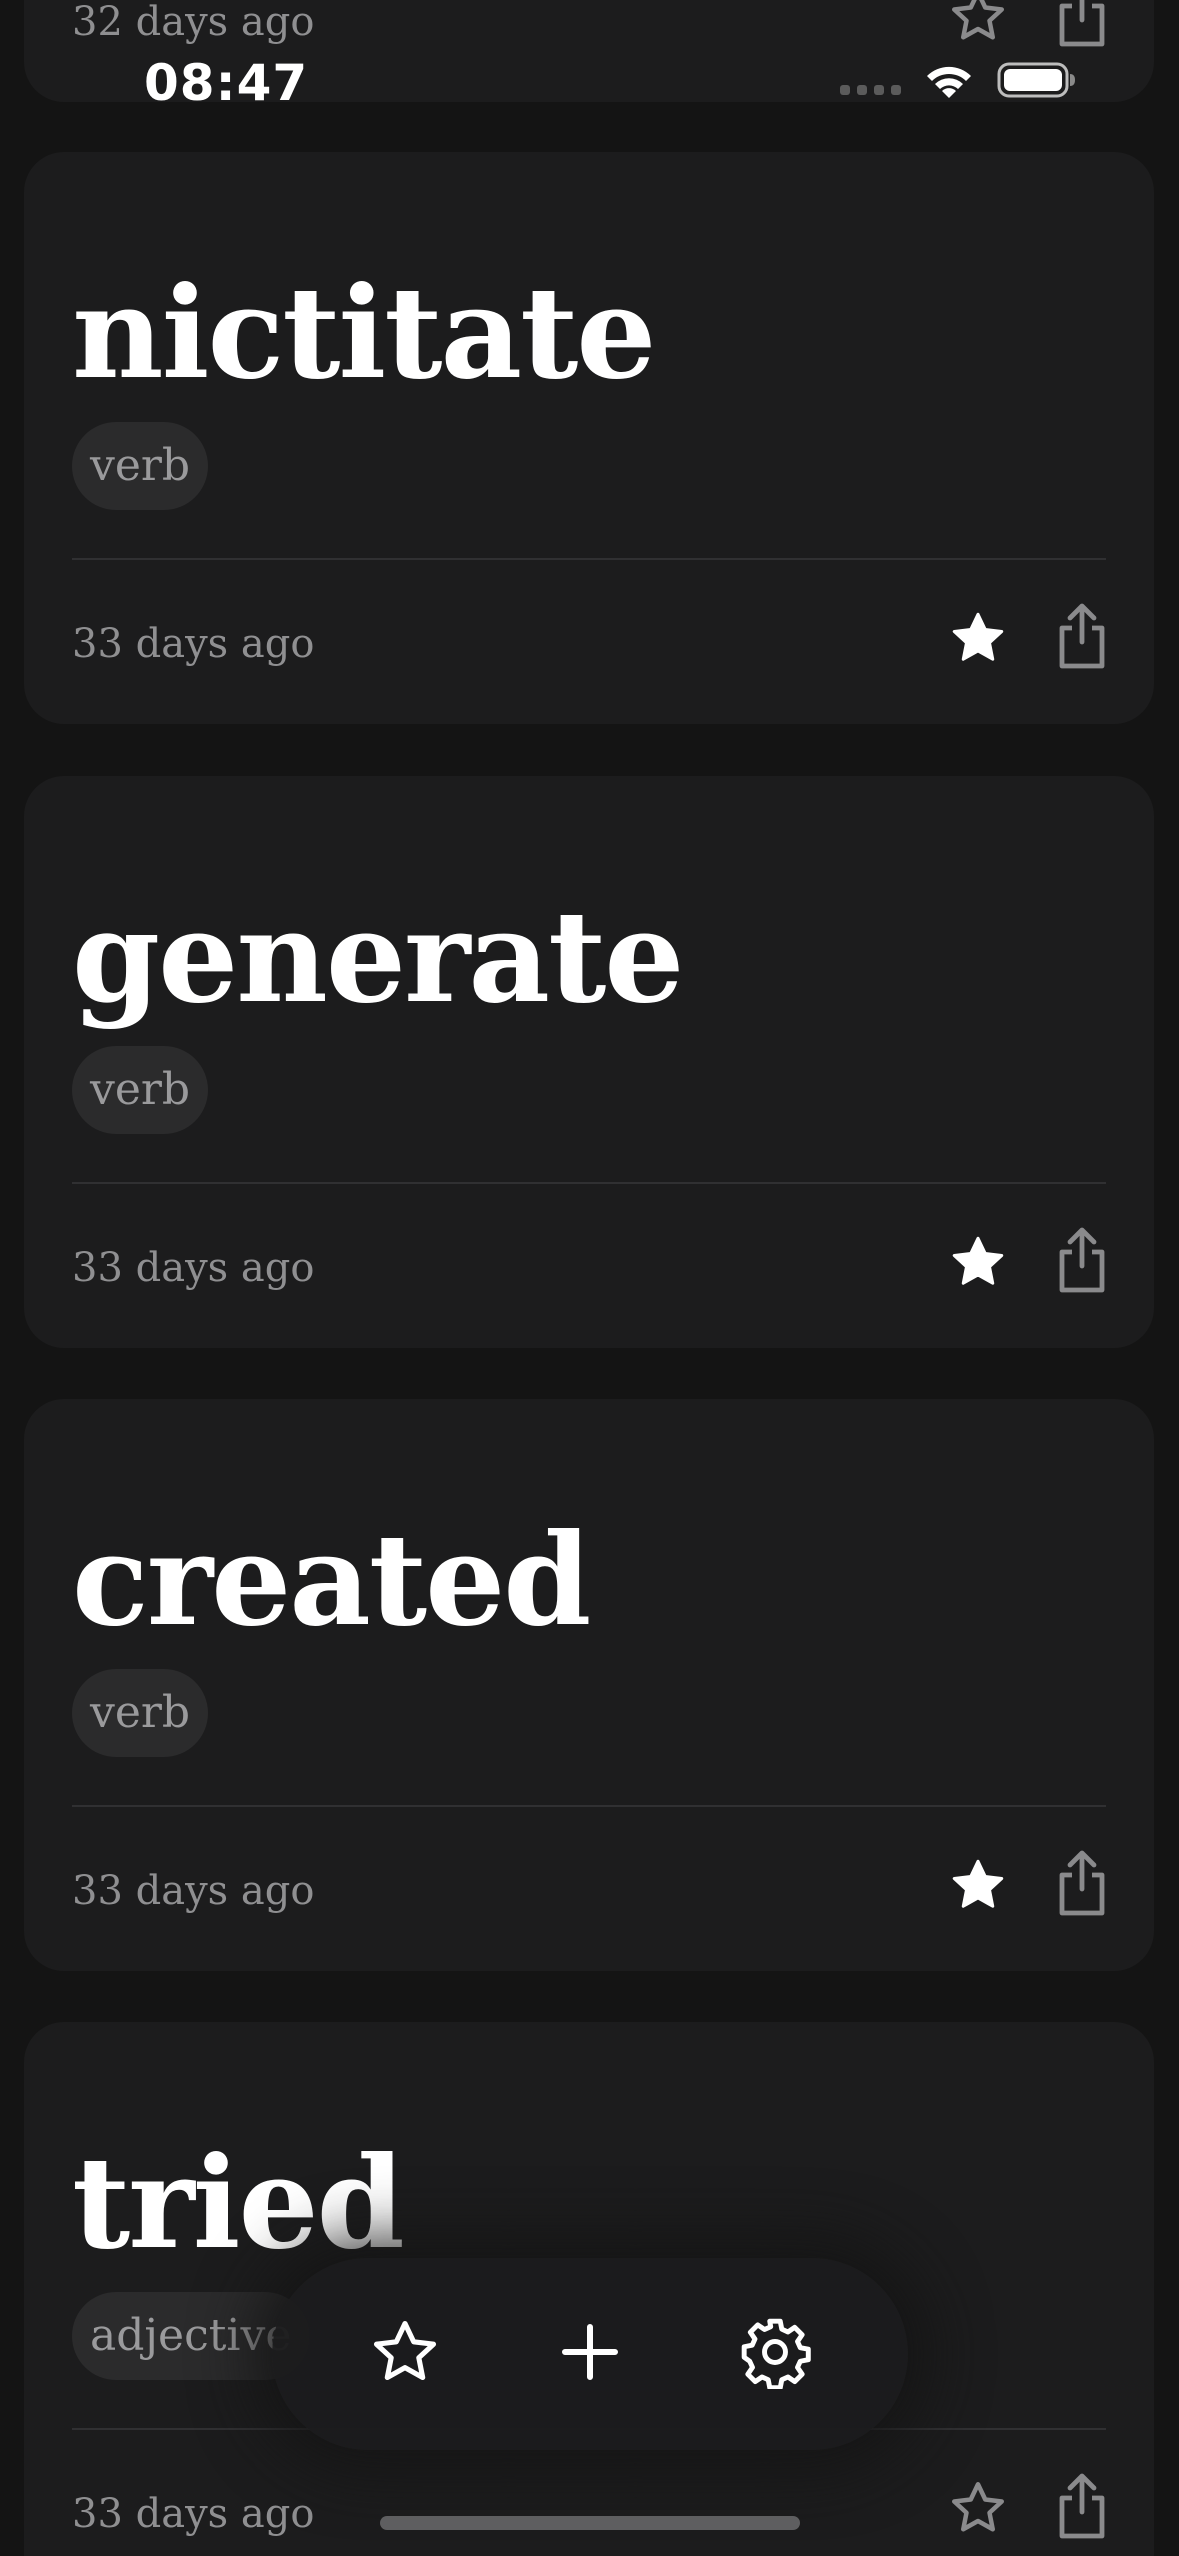 This screenshot has height=2556, width=1179. I want to click on gear-icon, so click(775, 2354).